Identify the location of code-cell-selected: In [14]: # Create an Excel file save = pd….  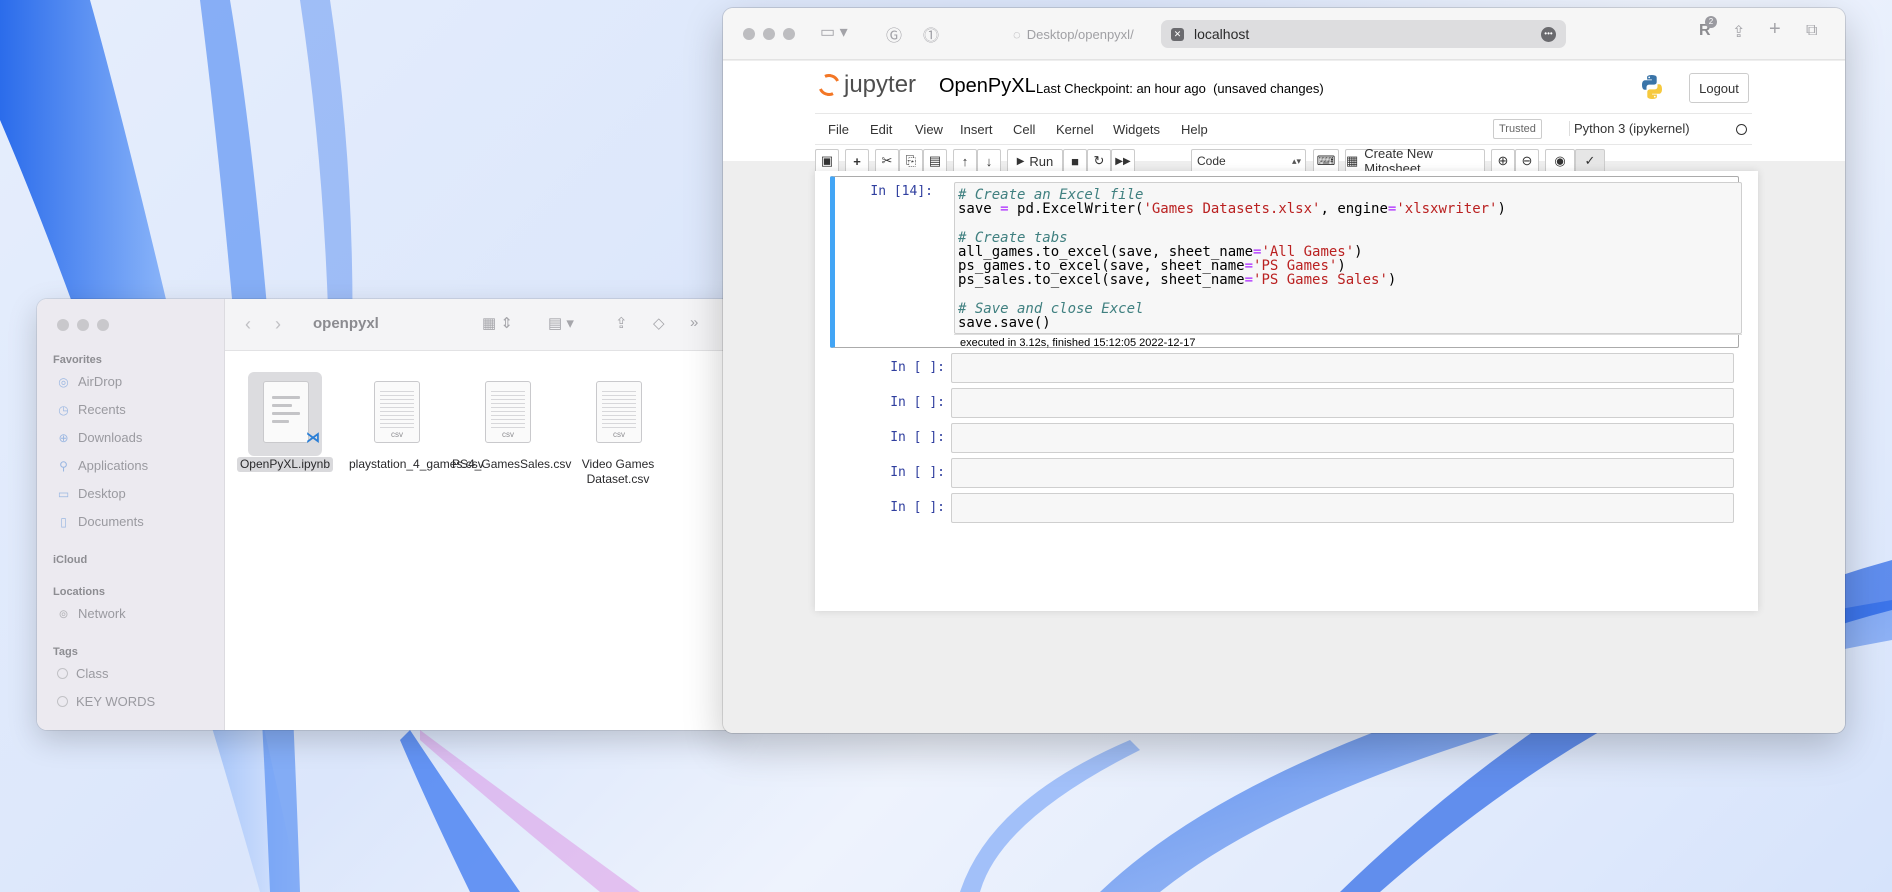
(1286, 262).